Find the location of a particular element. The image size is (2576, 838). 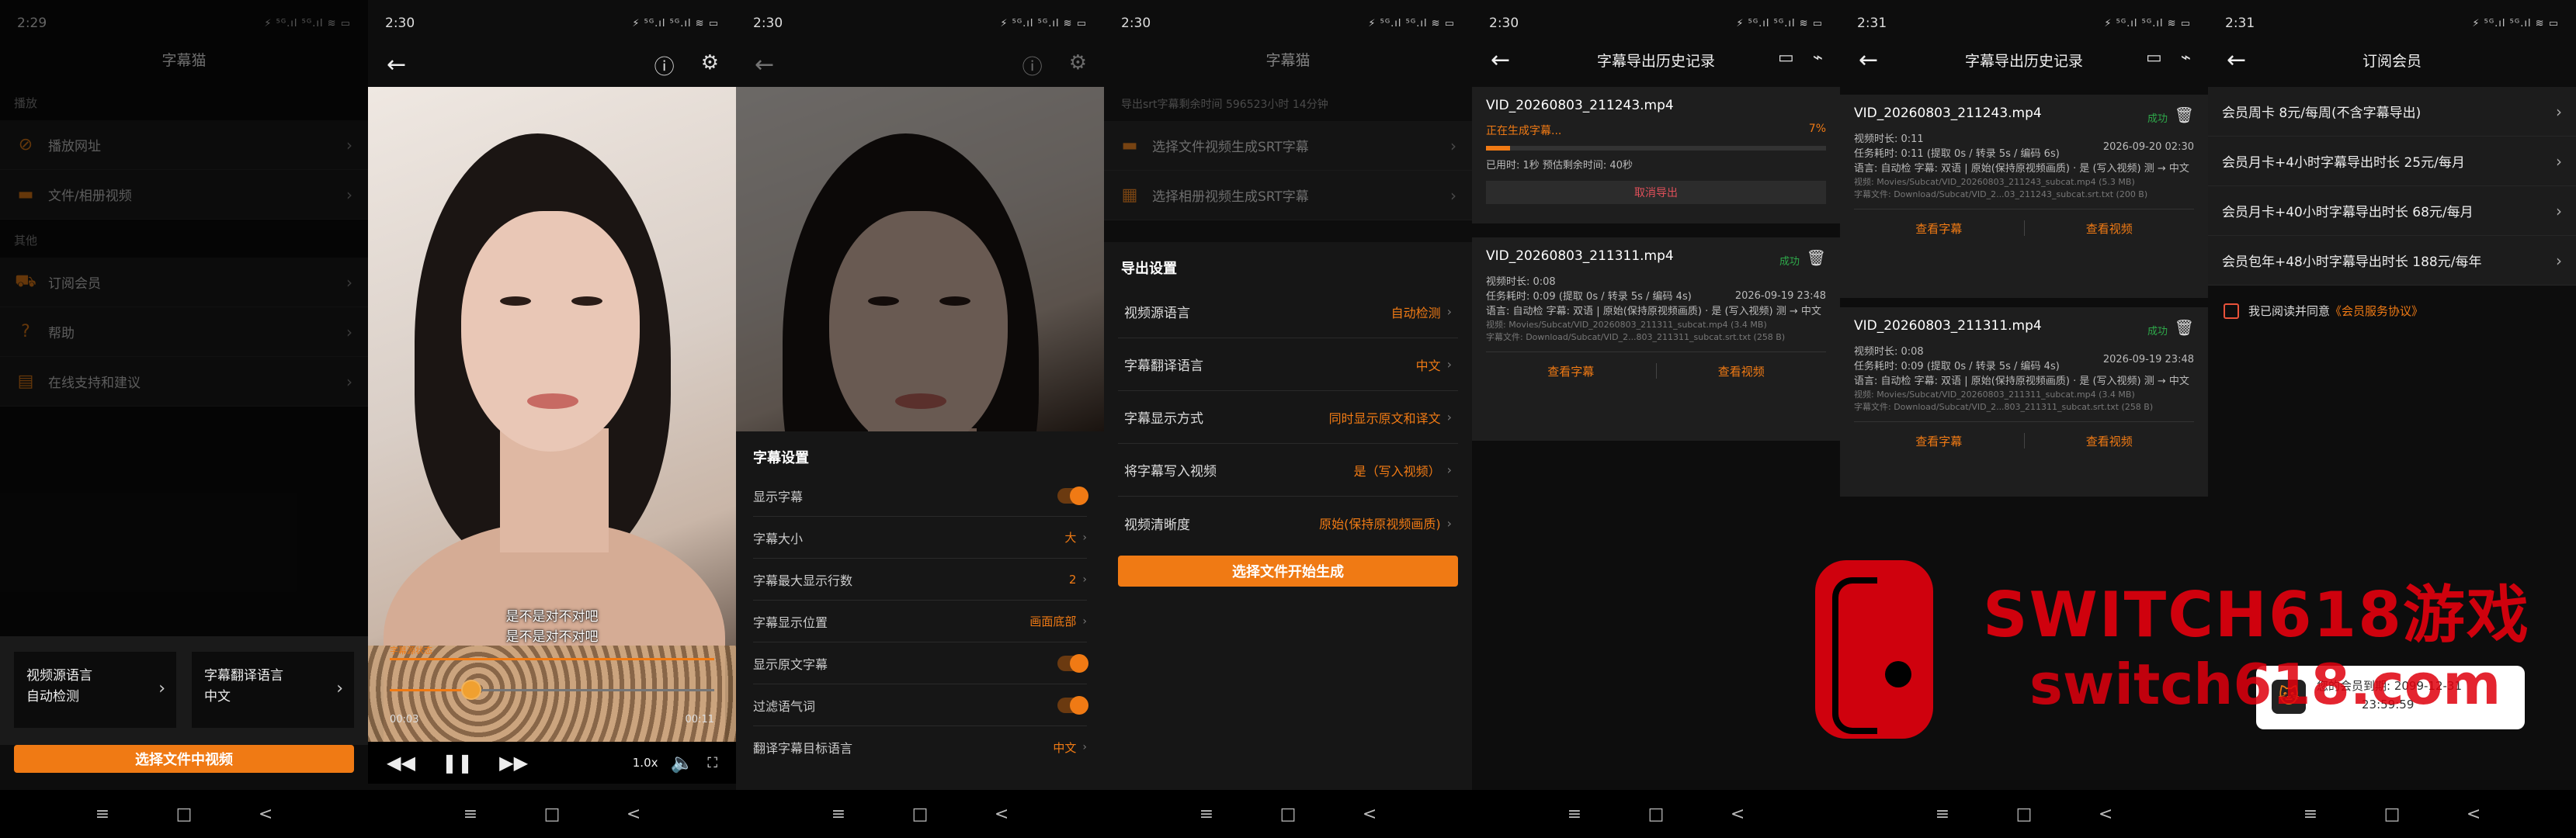

export-translate-language: 字幕翻译语言 中文 › is located at coordinates (1288, 364).